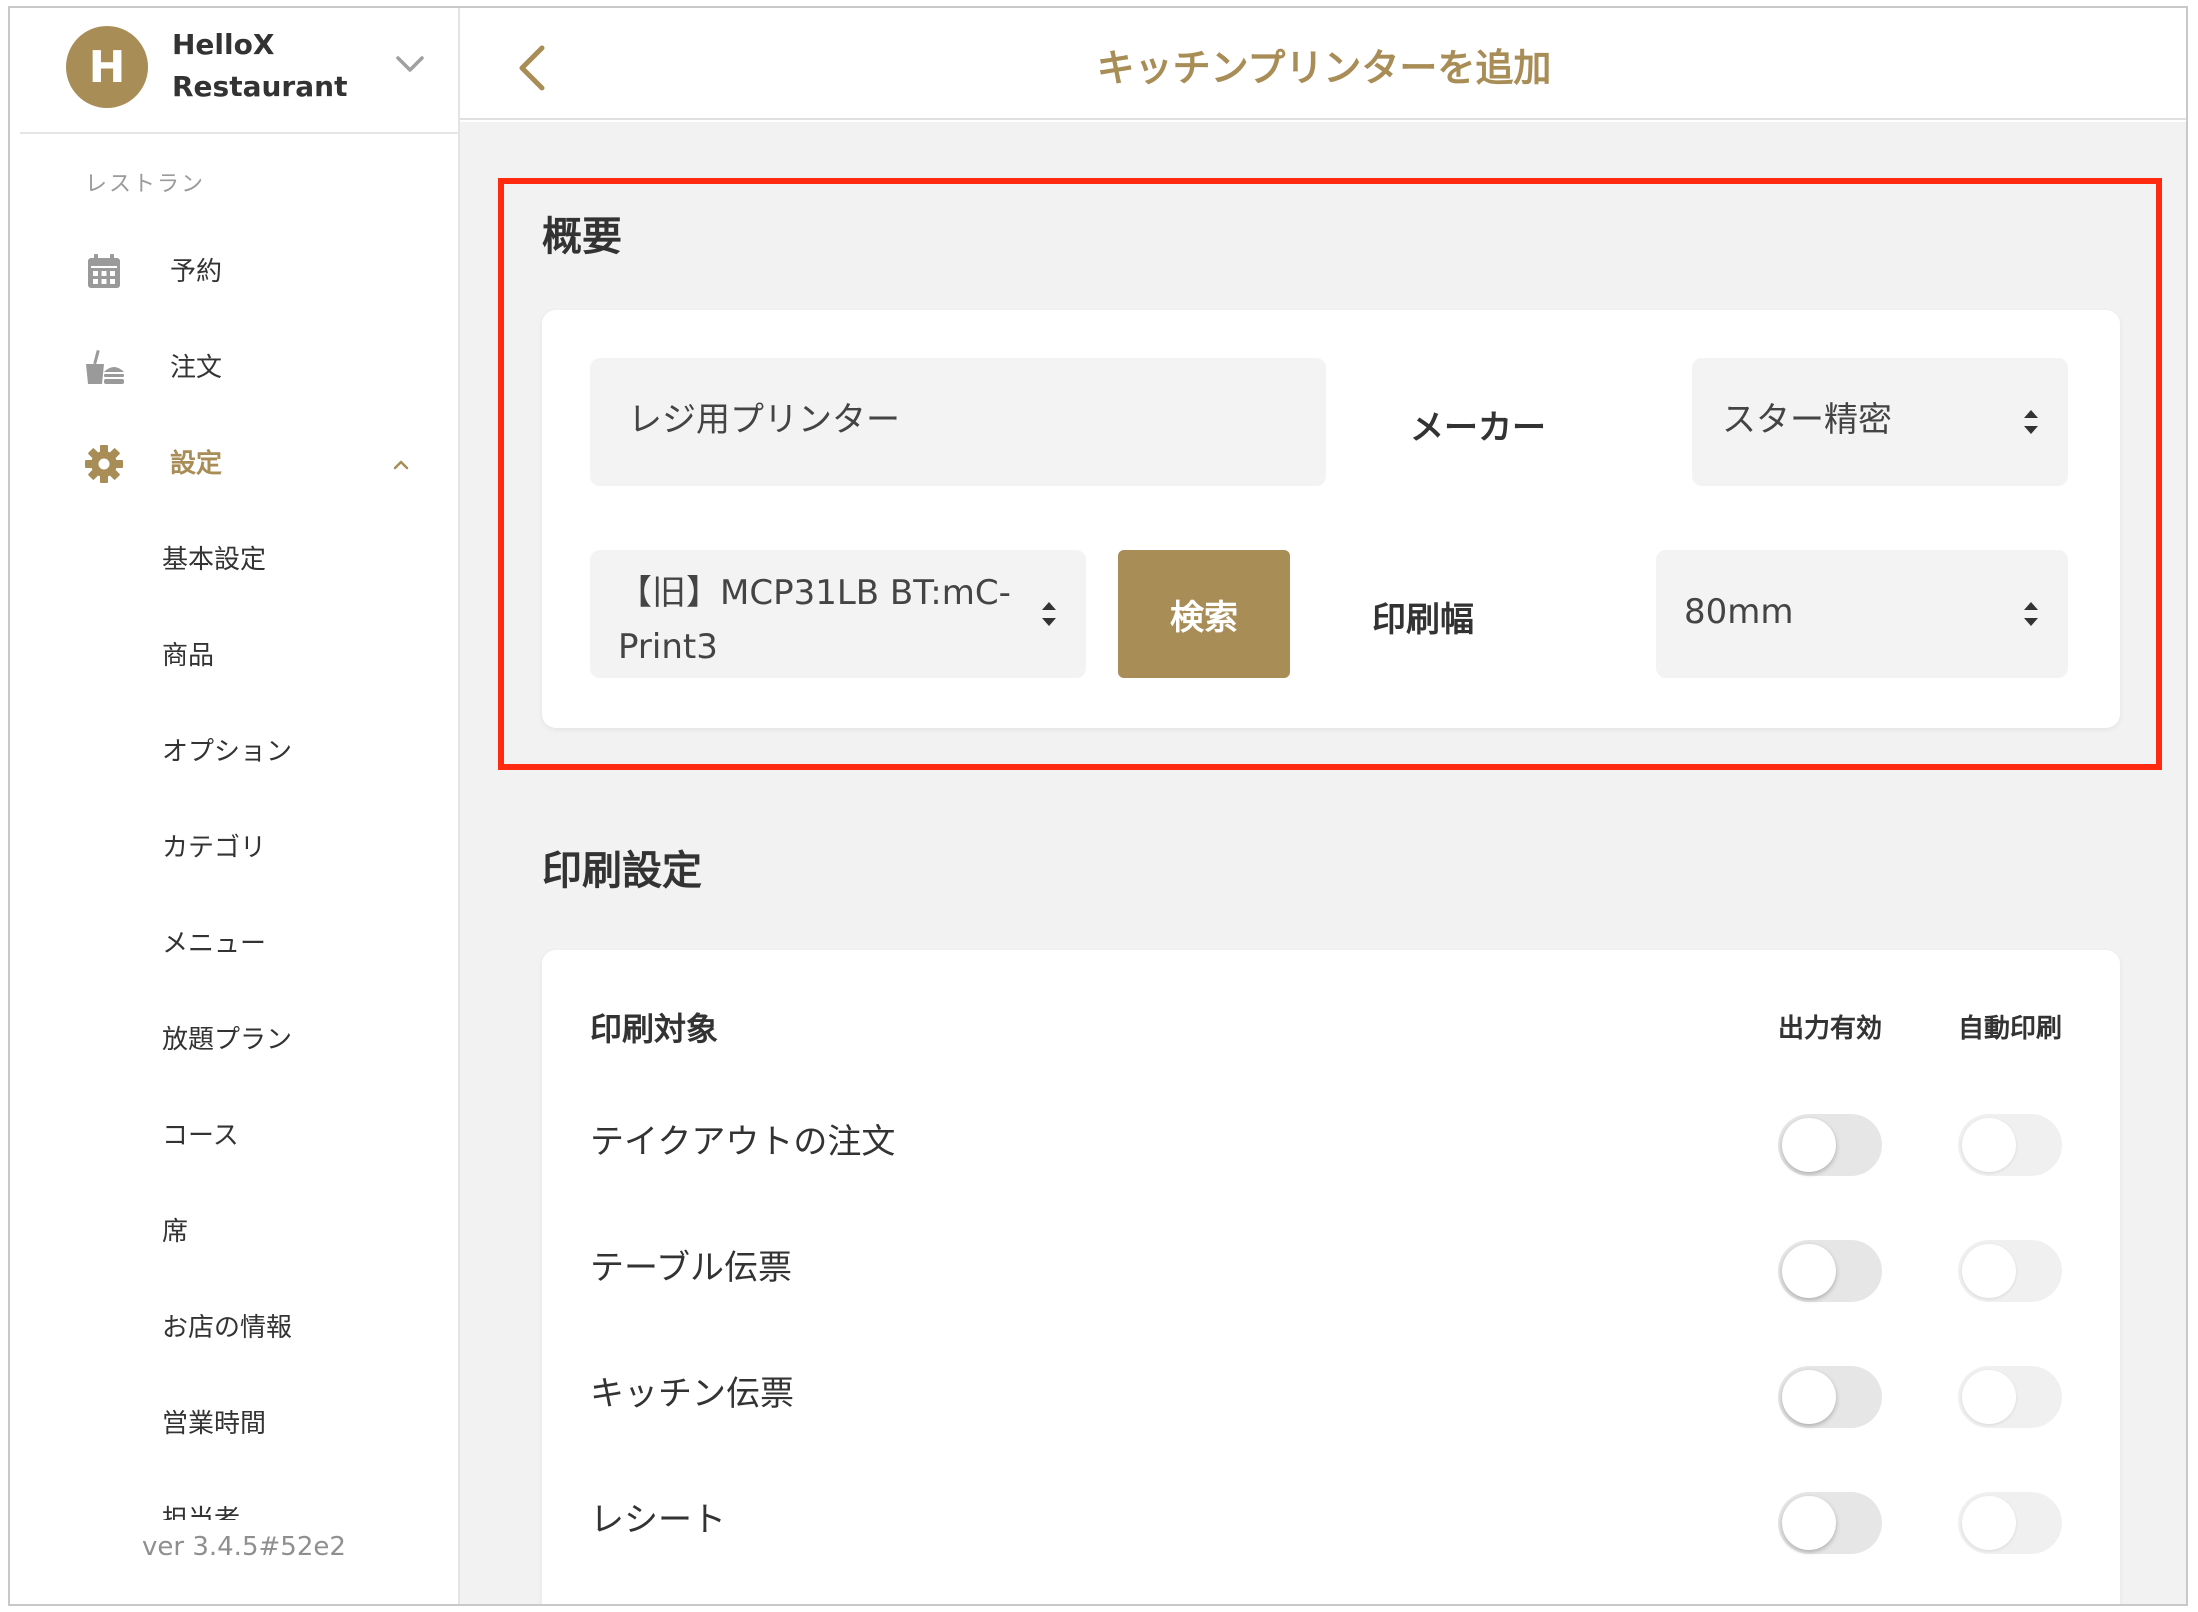  Describe the element at coordinates (227, 1040) in the screenshot. I see `sidebar-subitem-all-you-can-plans: 放題プラン` at that location.